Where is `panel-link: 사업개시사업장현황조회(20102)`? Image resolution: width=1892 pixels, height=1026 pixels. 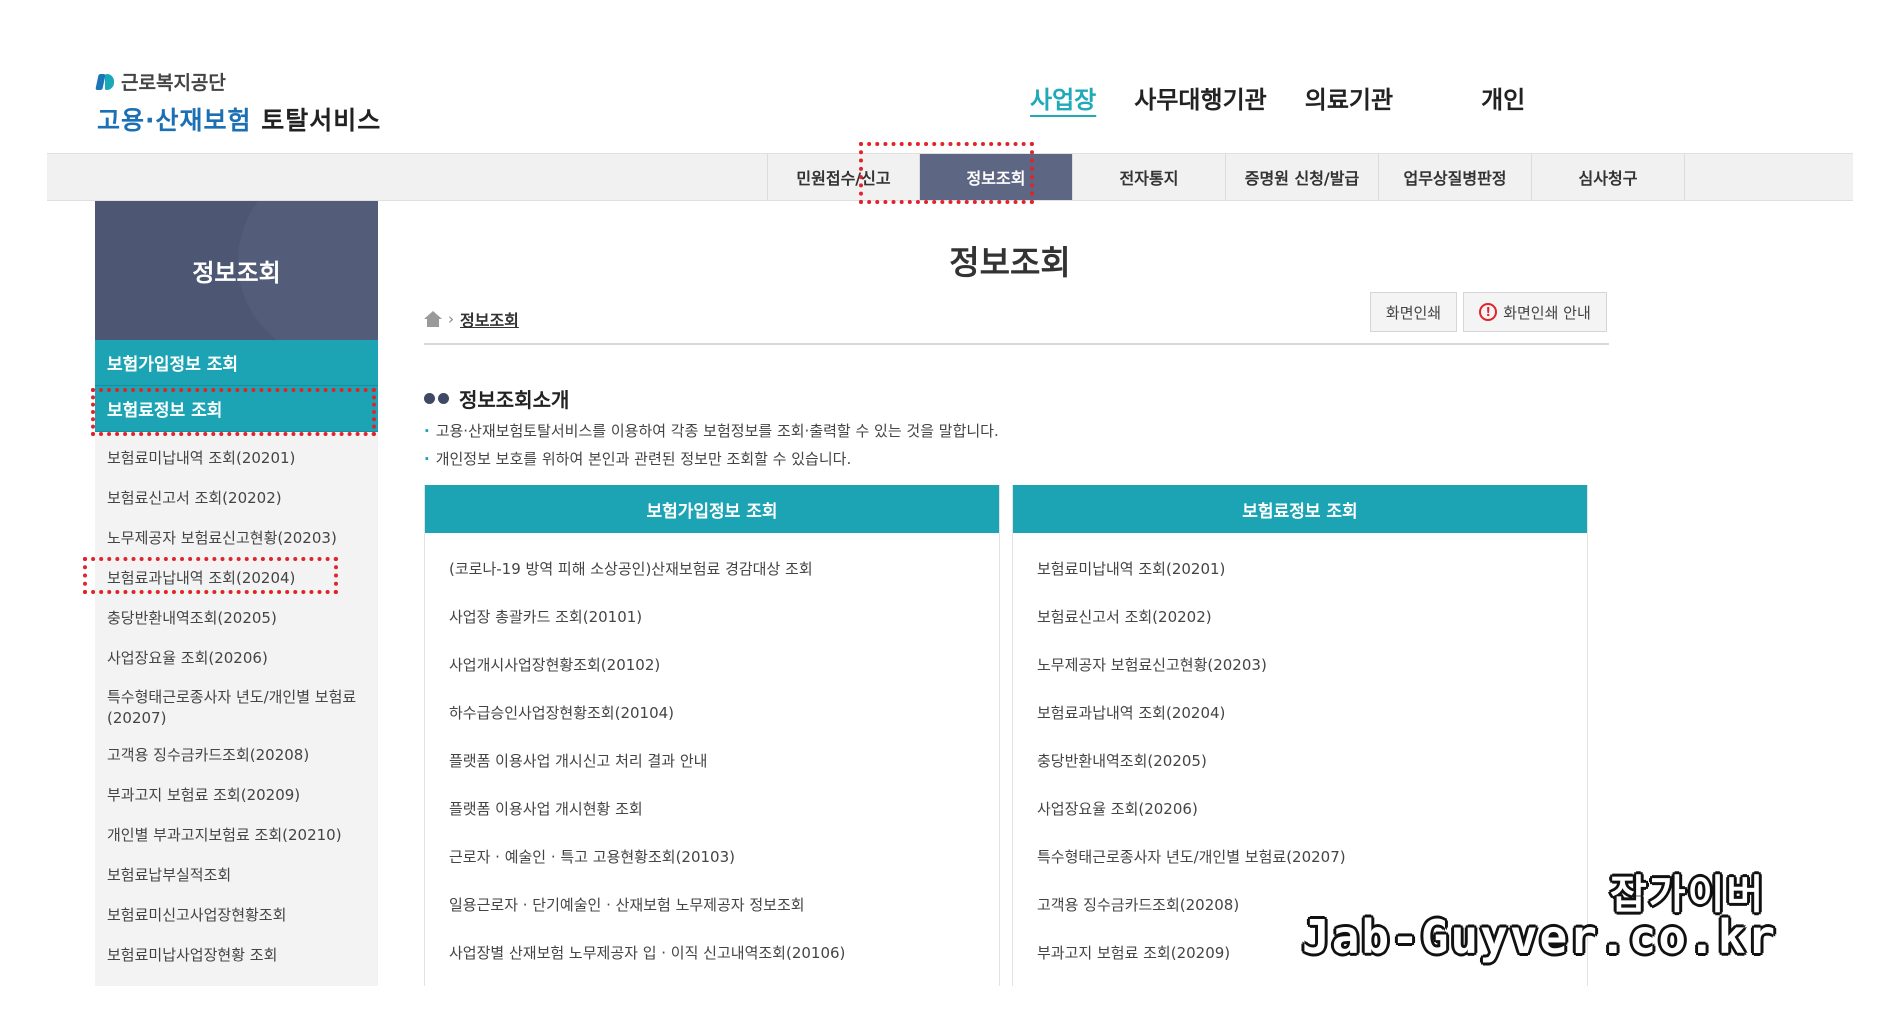 panel-link: 사업개시사업장현황조회(20102) is located at coordinates (712, 665).